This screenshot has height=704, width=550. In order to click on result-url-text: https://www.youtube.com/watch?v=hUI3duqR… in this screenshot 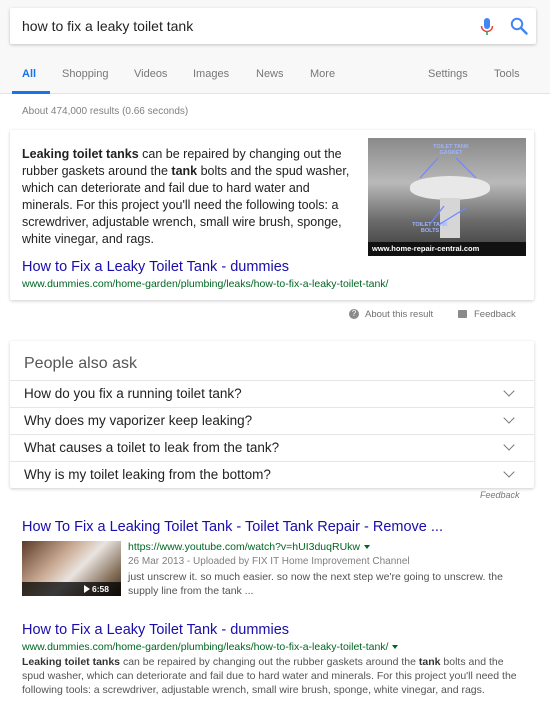, I will do `click(244, 547)`.